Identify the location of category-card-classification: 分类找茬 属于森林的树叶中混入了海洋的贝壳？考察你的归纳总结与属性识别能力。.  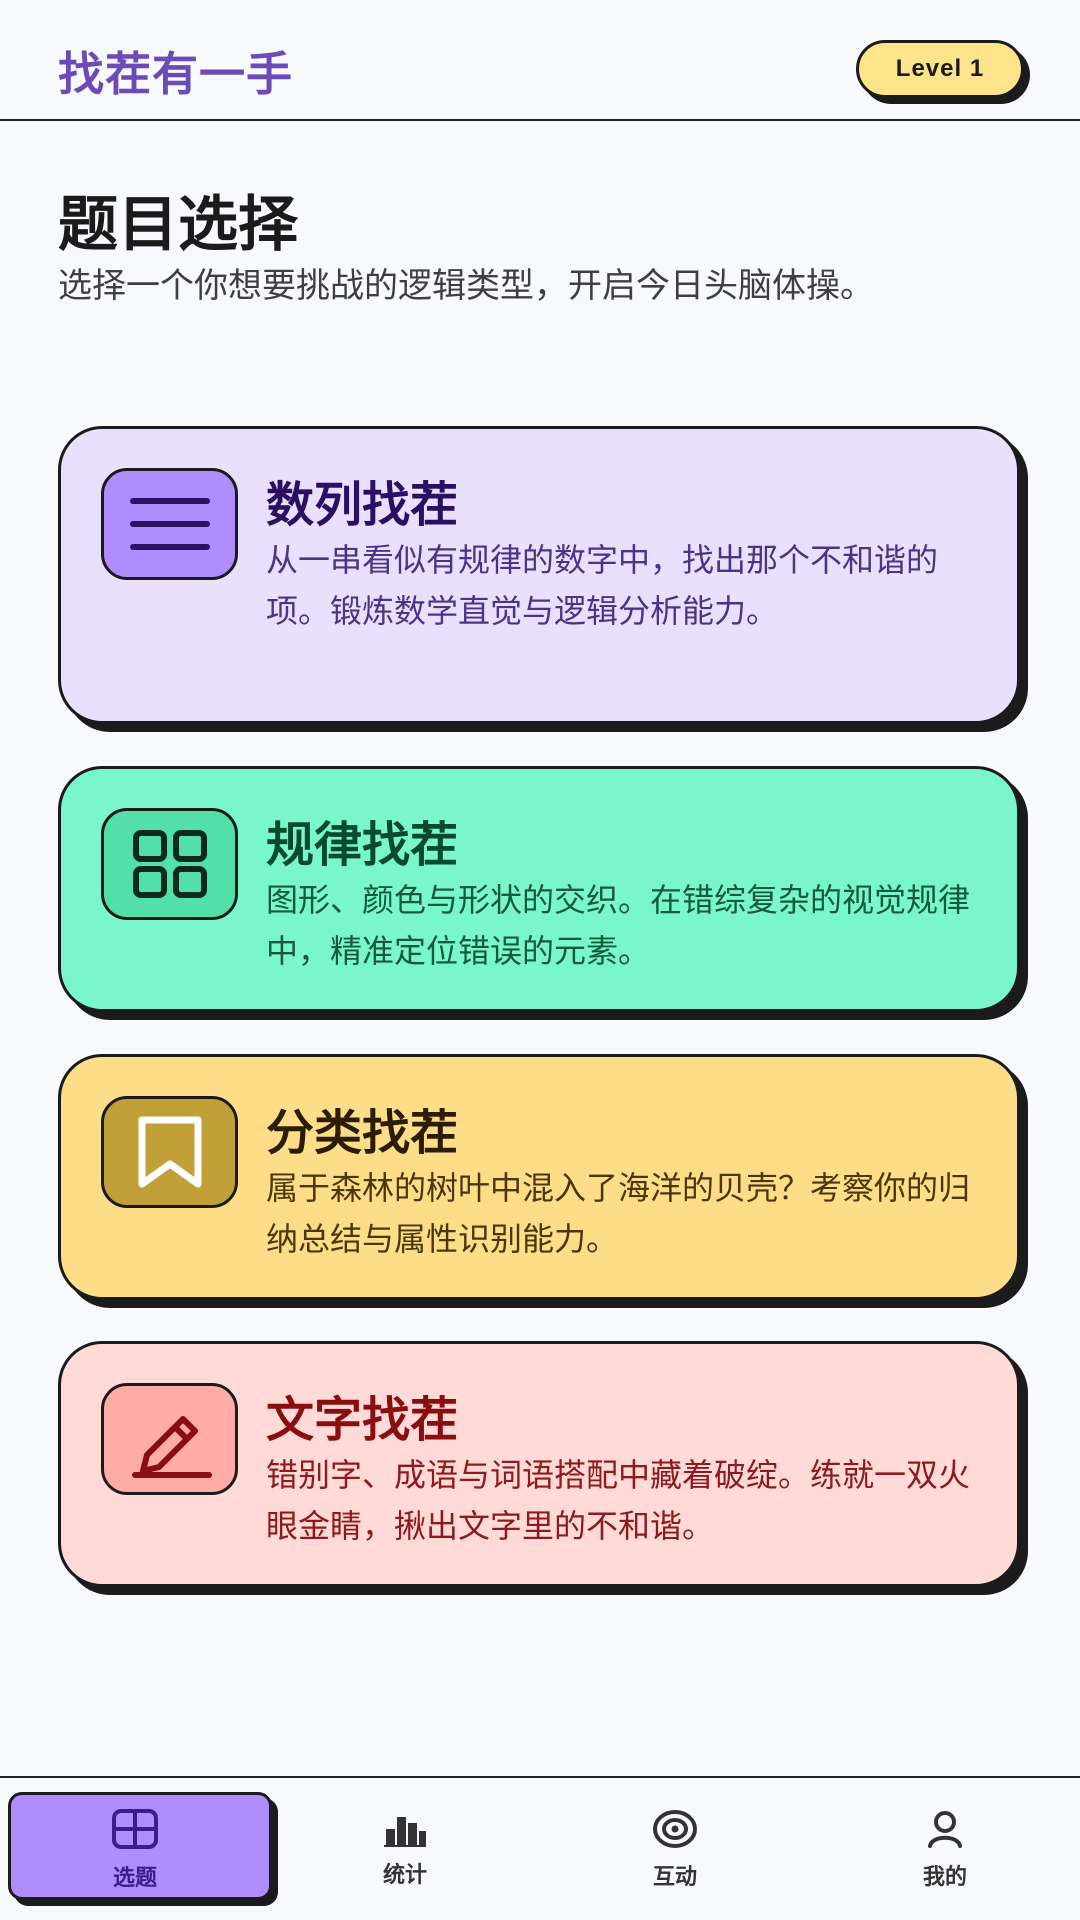
(539, 1177).